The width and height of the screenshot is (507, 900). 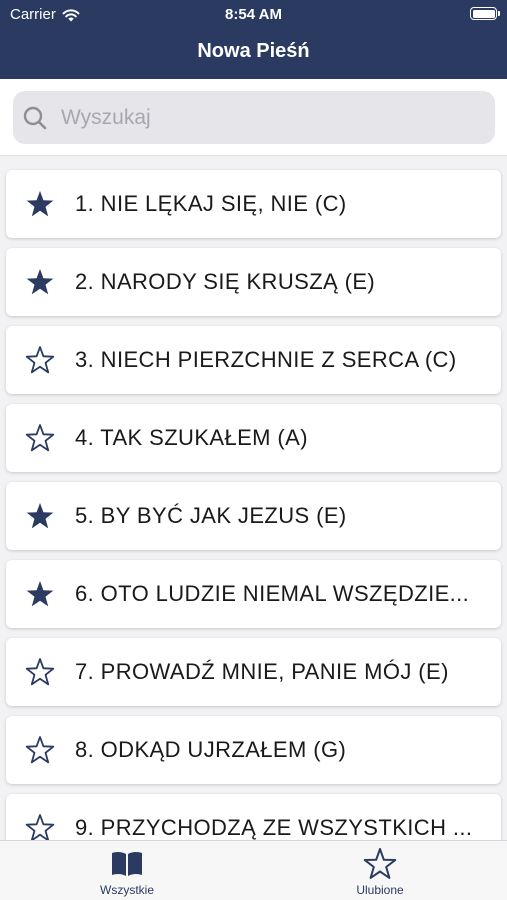 What do you see at coordinates (485, 13) in the screenshot?
I see `battery-icon` at bounding box center [485, 13].